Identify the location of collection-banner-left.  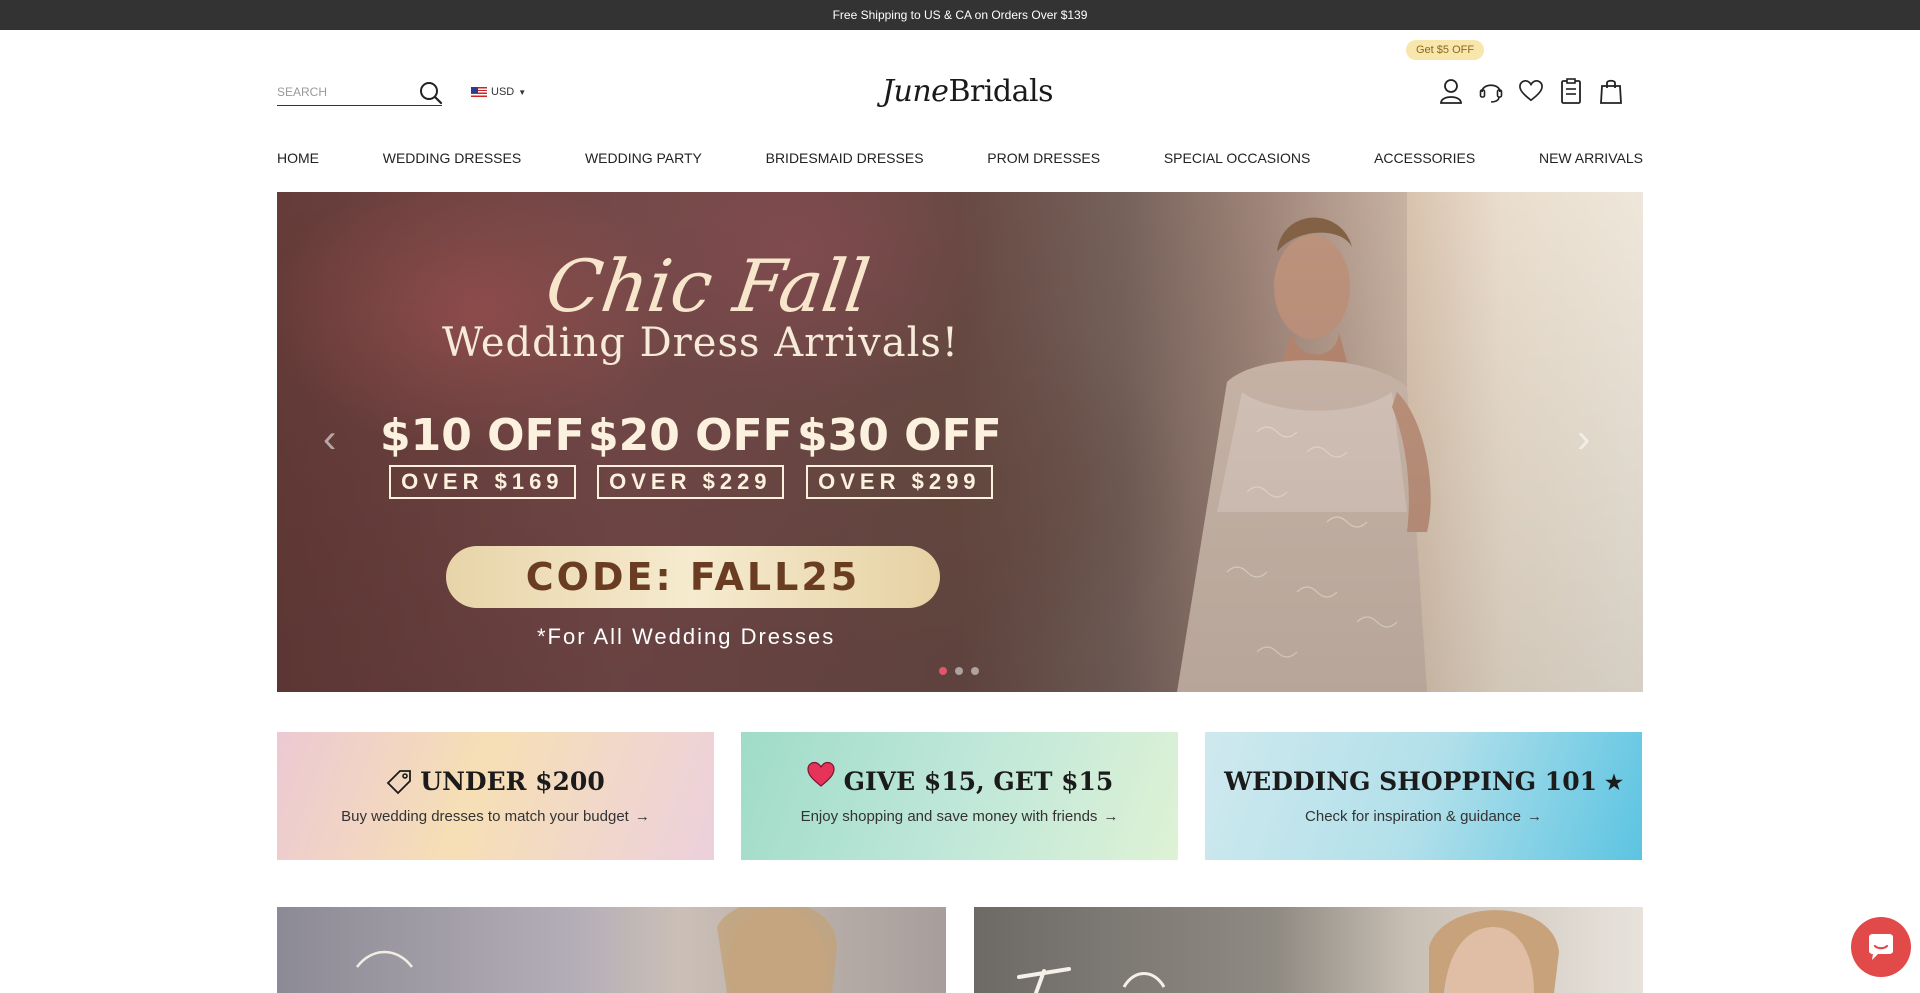
(611, 950).